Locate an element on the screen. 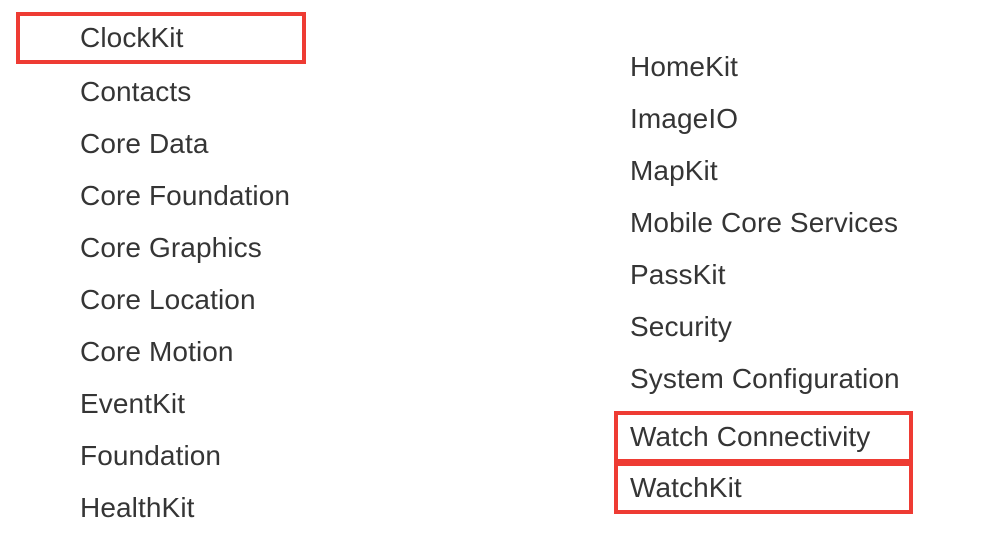  list-item: Core Foundation is located at coordinates (185, 196).